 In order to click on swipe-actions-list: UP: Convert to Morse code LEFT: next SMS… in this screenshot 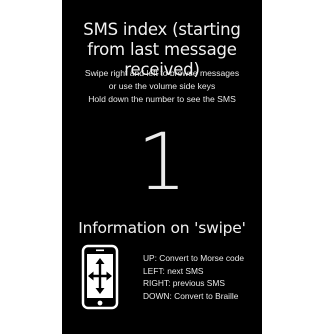, I will do `click(193, 277)`.